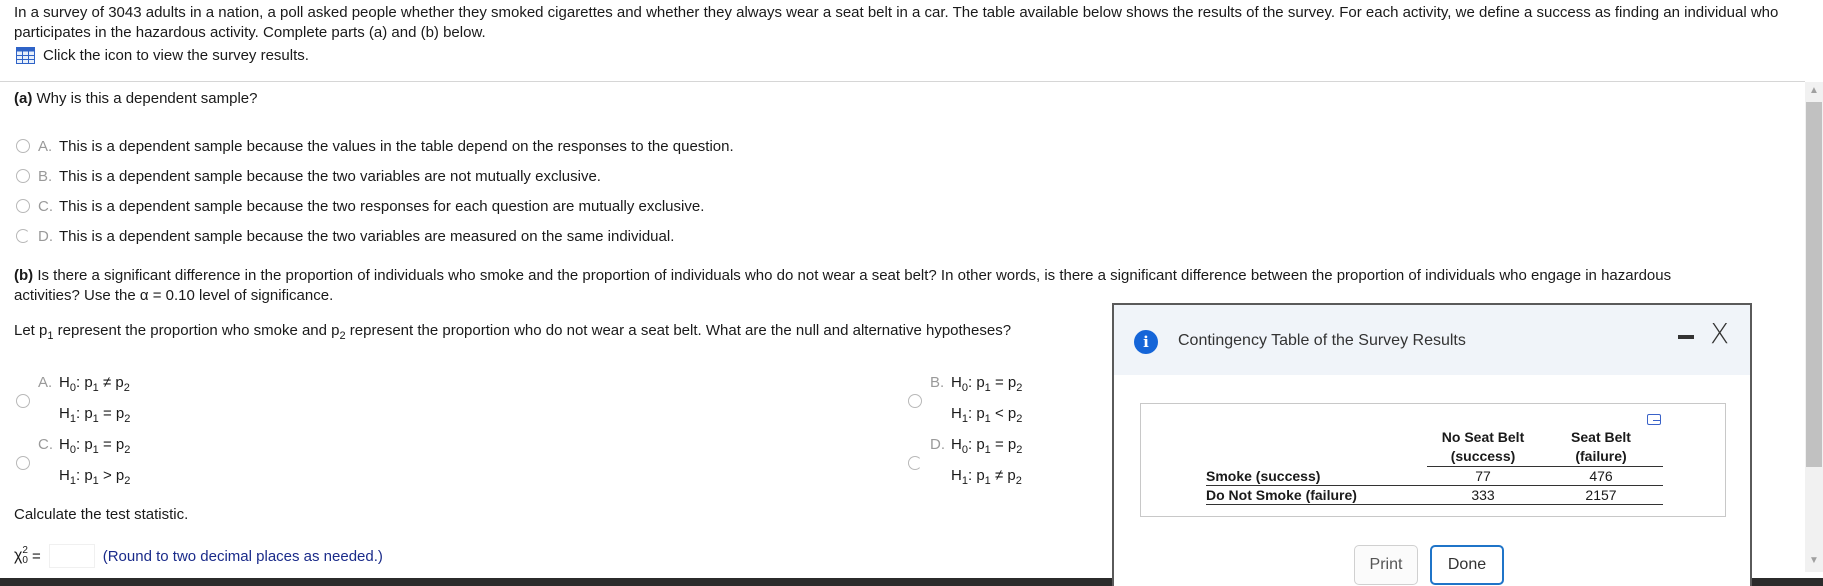  I want to click on hypothesis-option-d: D. H0: p1 = p2 H1: p1 ≠ p2, so click(965, 463).